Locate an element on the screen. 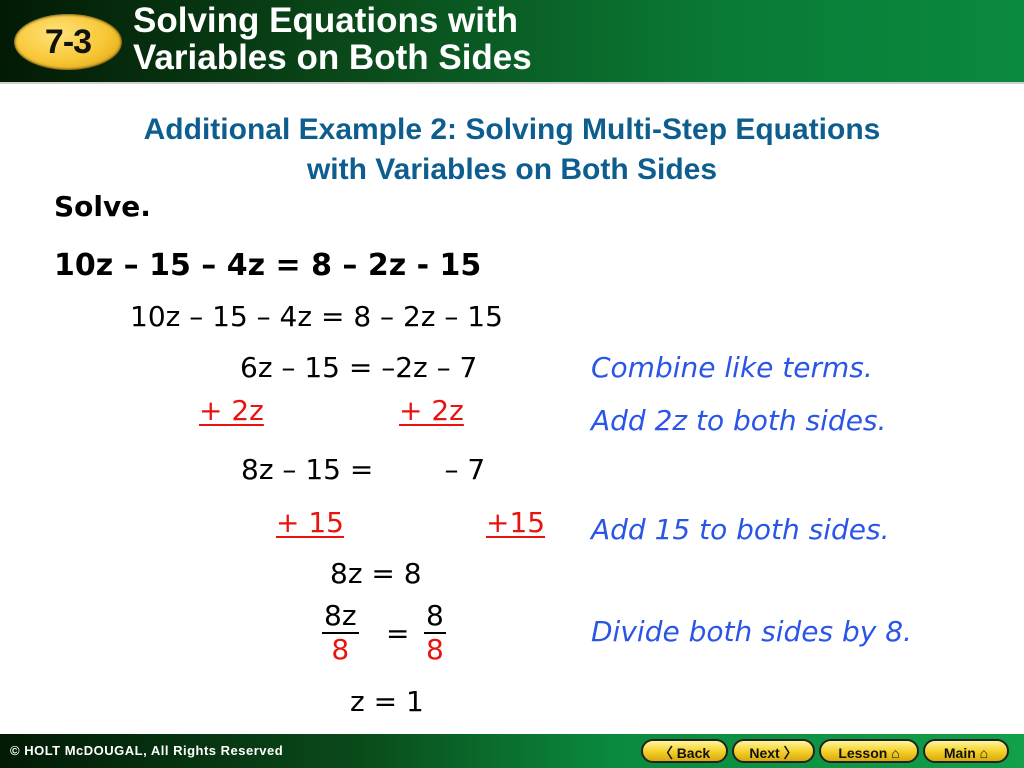  step-combined: 6z – 15 = –2z – 7 is located at coordinates (359, 367).